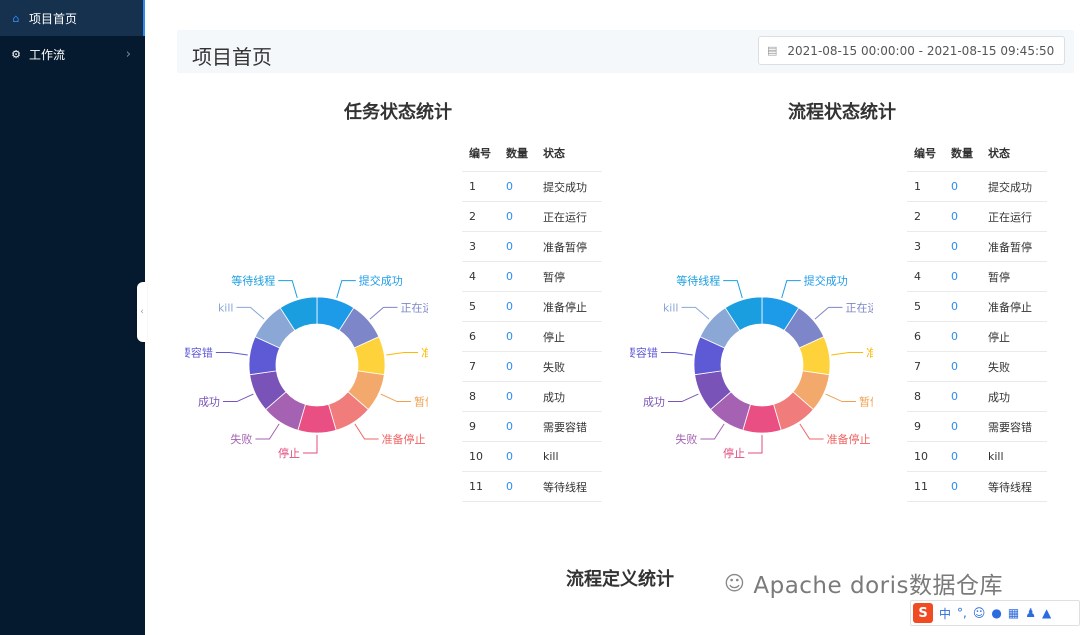 The image size is (1080, 635). Describe the element at coordinates (923, 613) in the screenshot. I see `sogou-logo-icon: S` at that location.